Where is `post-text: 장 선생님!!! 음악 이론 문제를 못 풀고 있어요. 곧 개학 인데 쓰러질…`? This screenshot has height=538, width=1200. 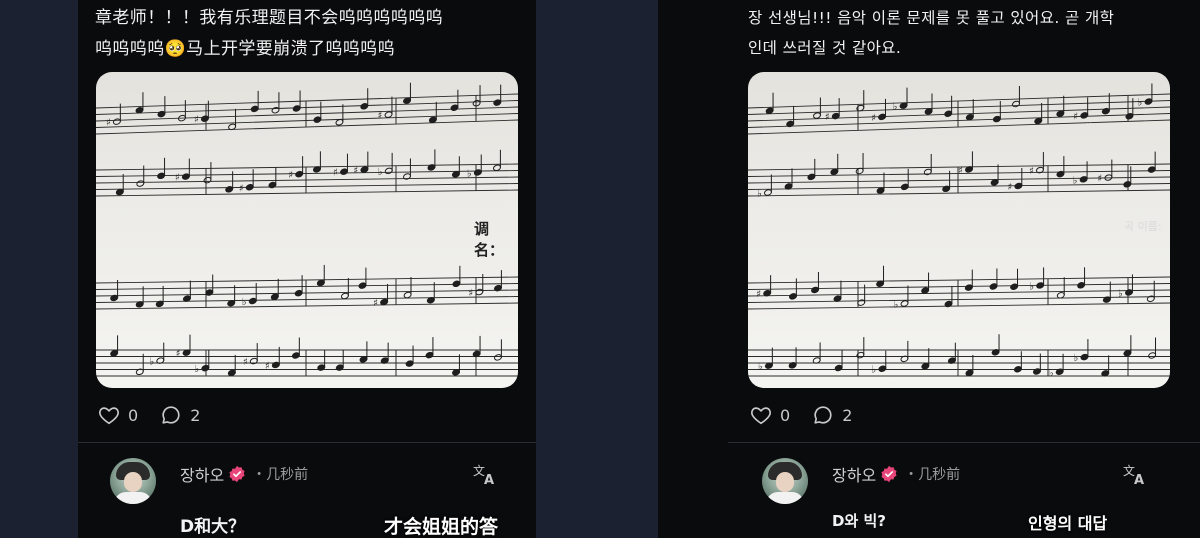
post-text: 장 선생님!!! 음악 이론 문제를 못 풀고 있어요. 곧 개학 인데 쓰러질… is located at coordinates (931, 33).